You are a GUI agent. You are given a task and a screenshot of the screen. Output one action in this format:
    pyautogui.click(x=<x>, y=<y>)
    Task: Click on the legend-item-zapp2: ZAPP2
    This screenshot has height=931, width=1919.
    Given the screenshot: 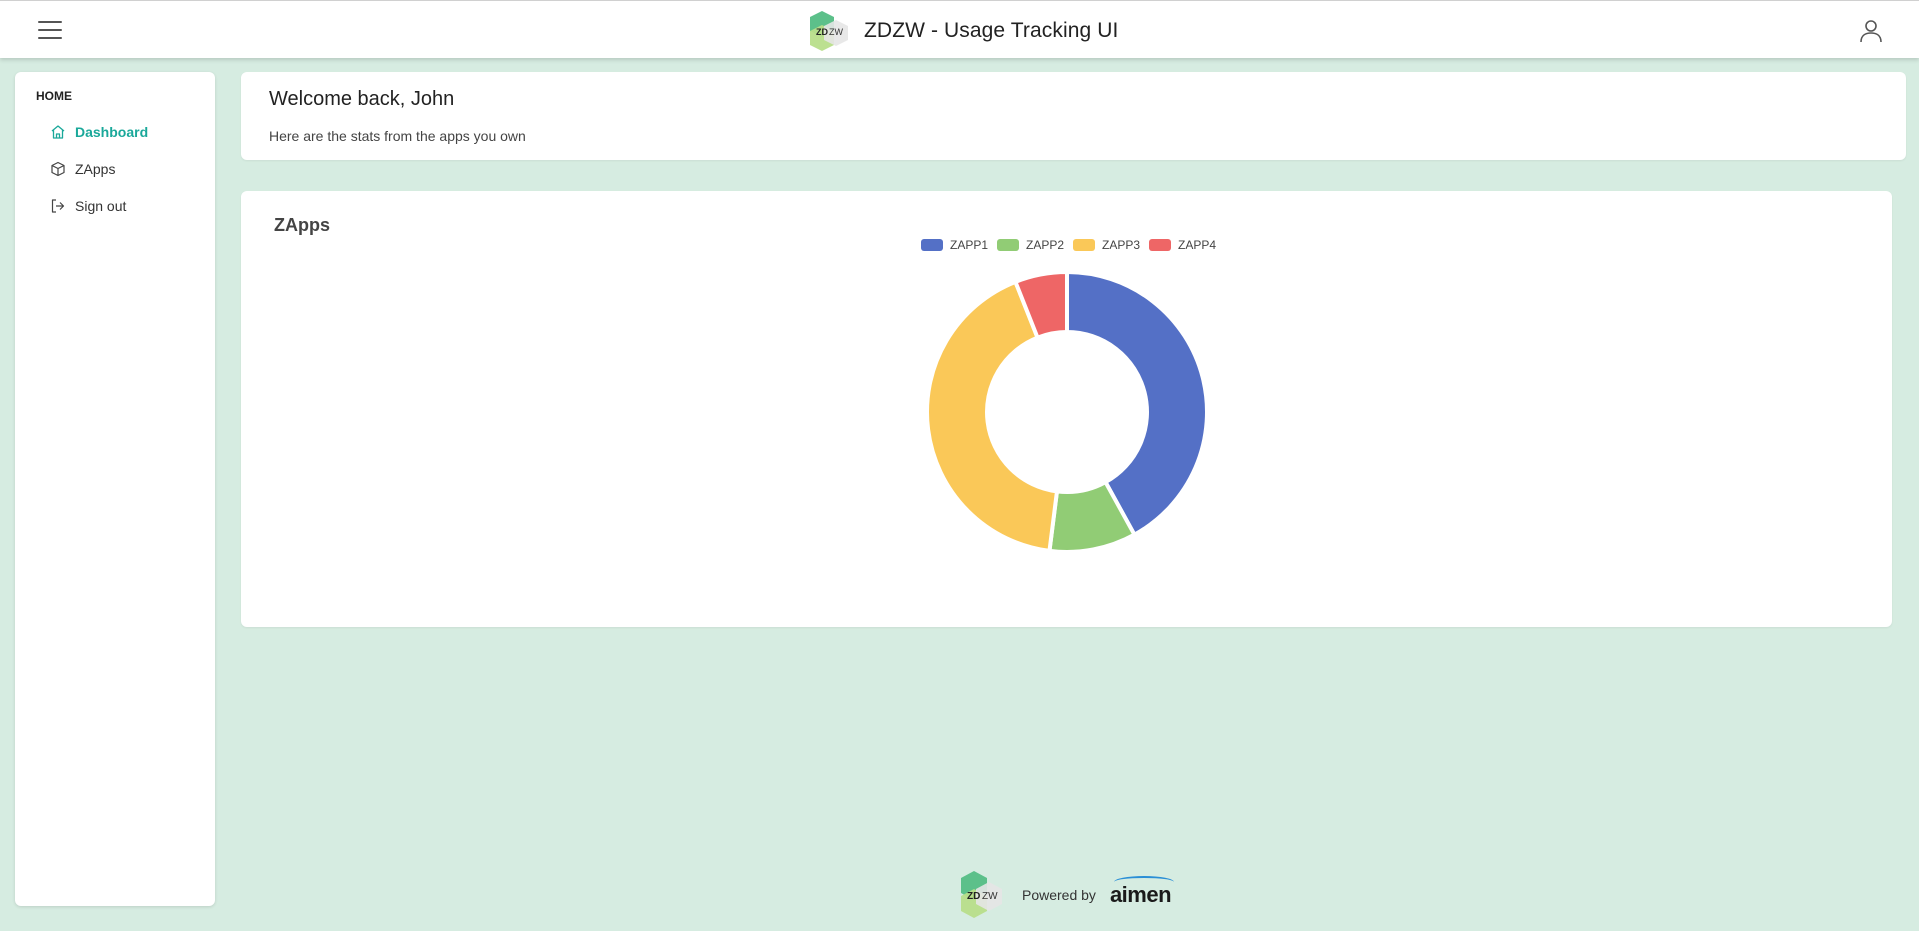 What is the action you would take?
    pyautogui.click(x=1030, y=245)
    